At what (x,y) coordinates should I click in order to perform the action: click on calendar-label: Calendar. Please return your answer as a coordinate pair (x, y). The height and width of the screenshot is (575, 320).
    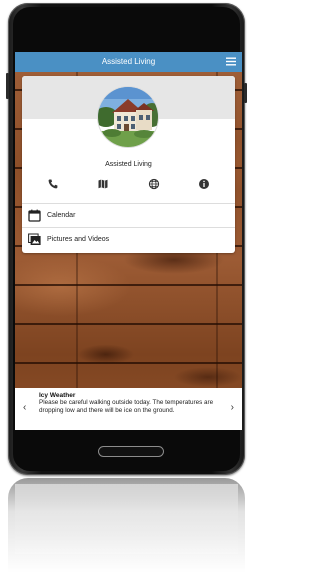
    Looking at the image, I should click on (61, 215).